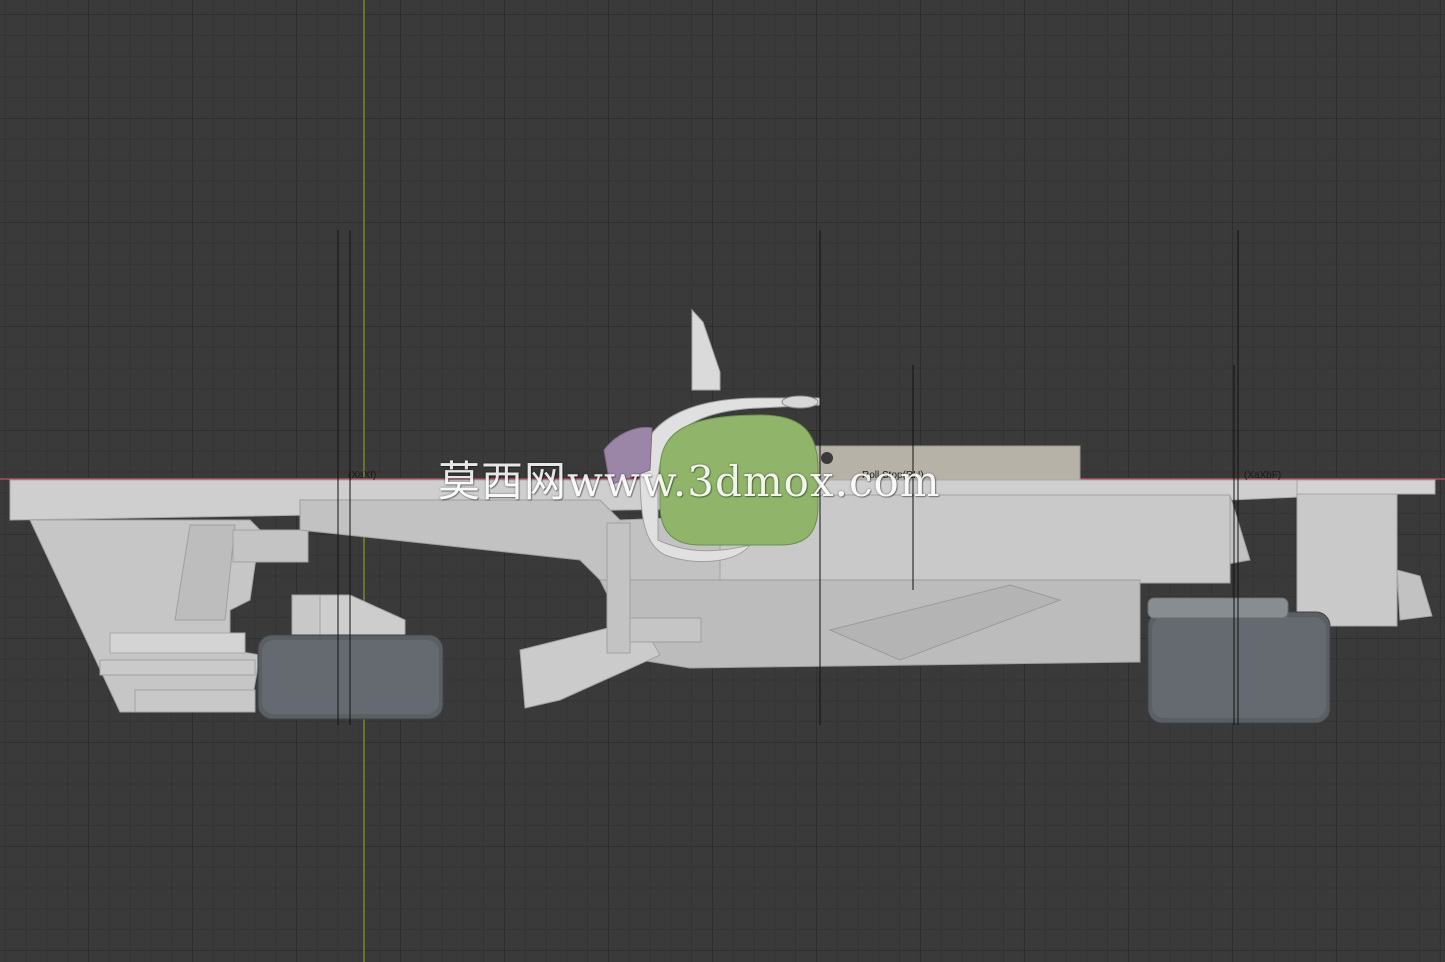  I want to click on front-axle-label: (XaXf), so click(362, 475).